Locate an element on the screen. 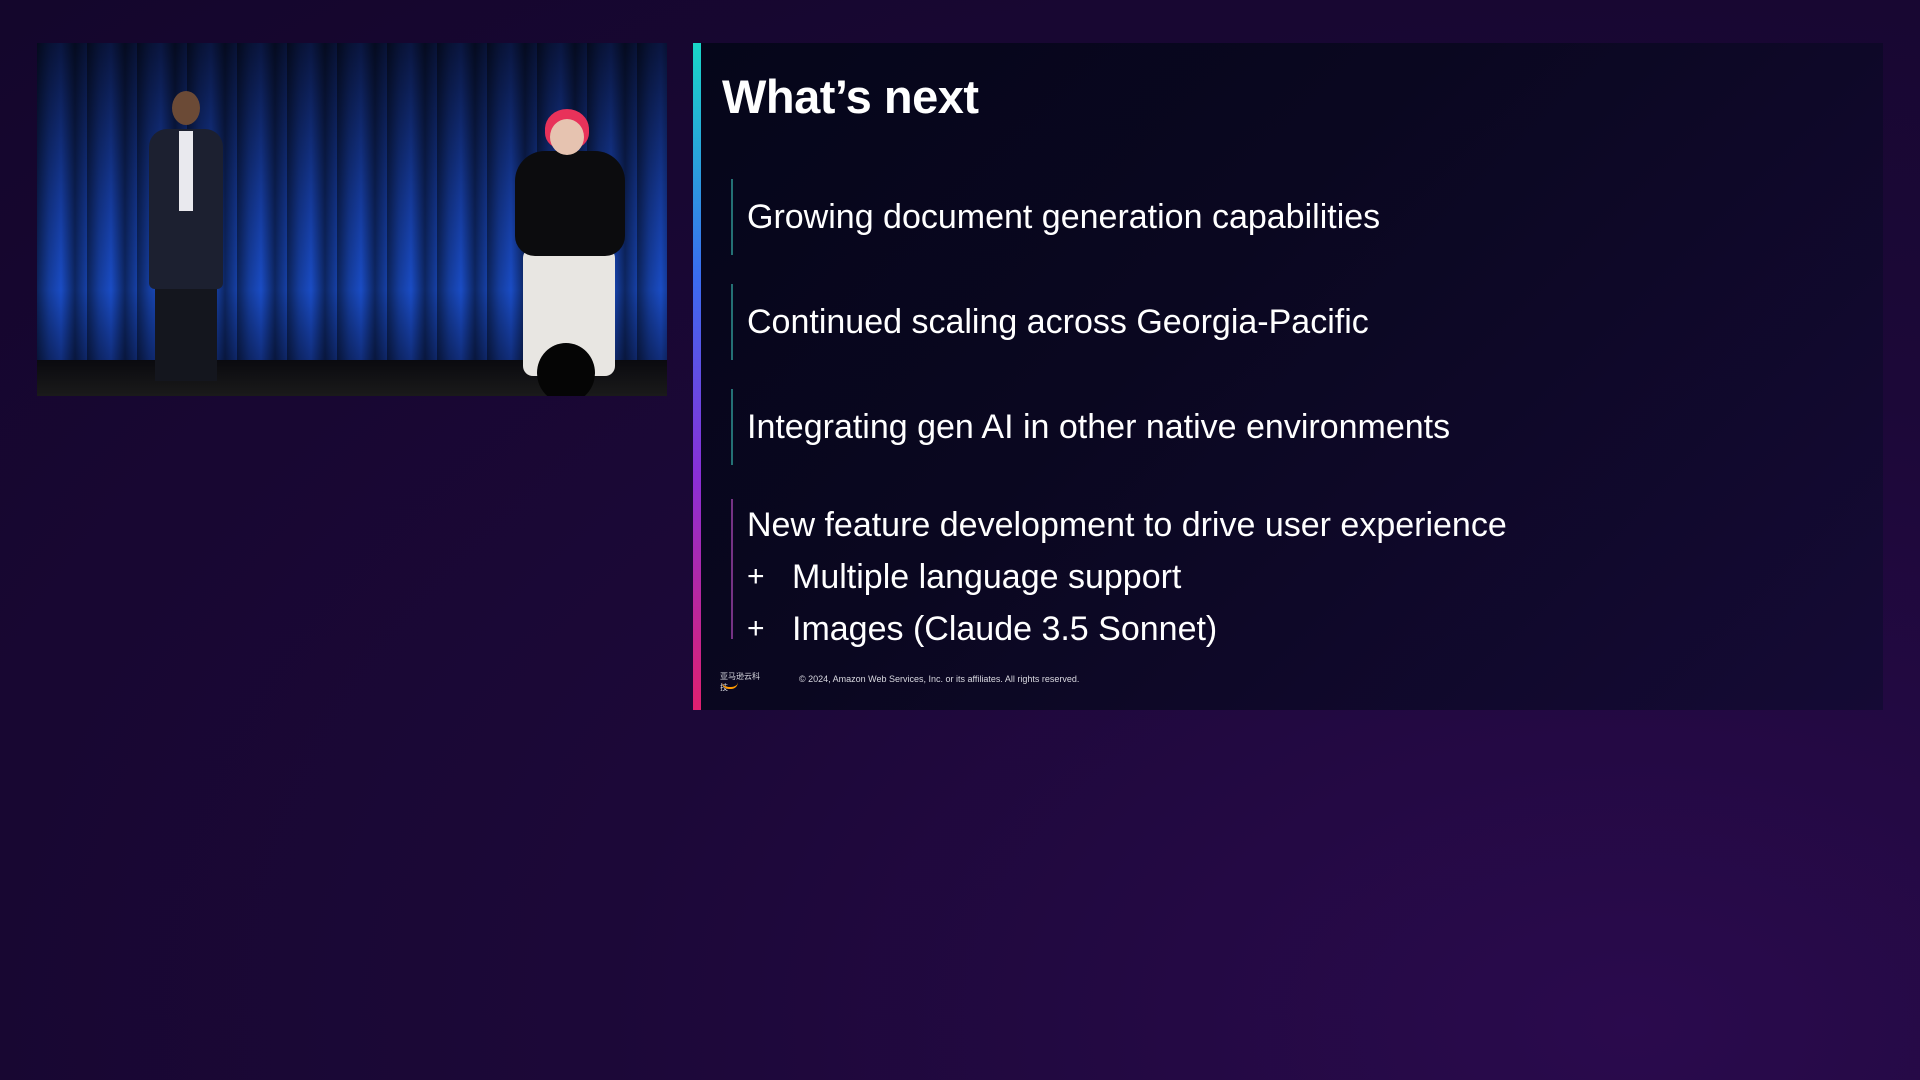 Image resolution: width=1920 pixels, height=1080 pixels. bullet-text: Continued scaling across Georgia-Pacific is located at coordinates (1058, 322).